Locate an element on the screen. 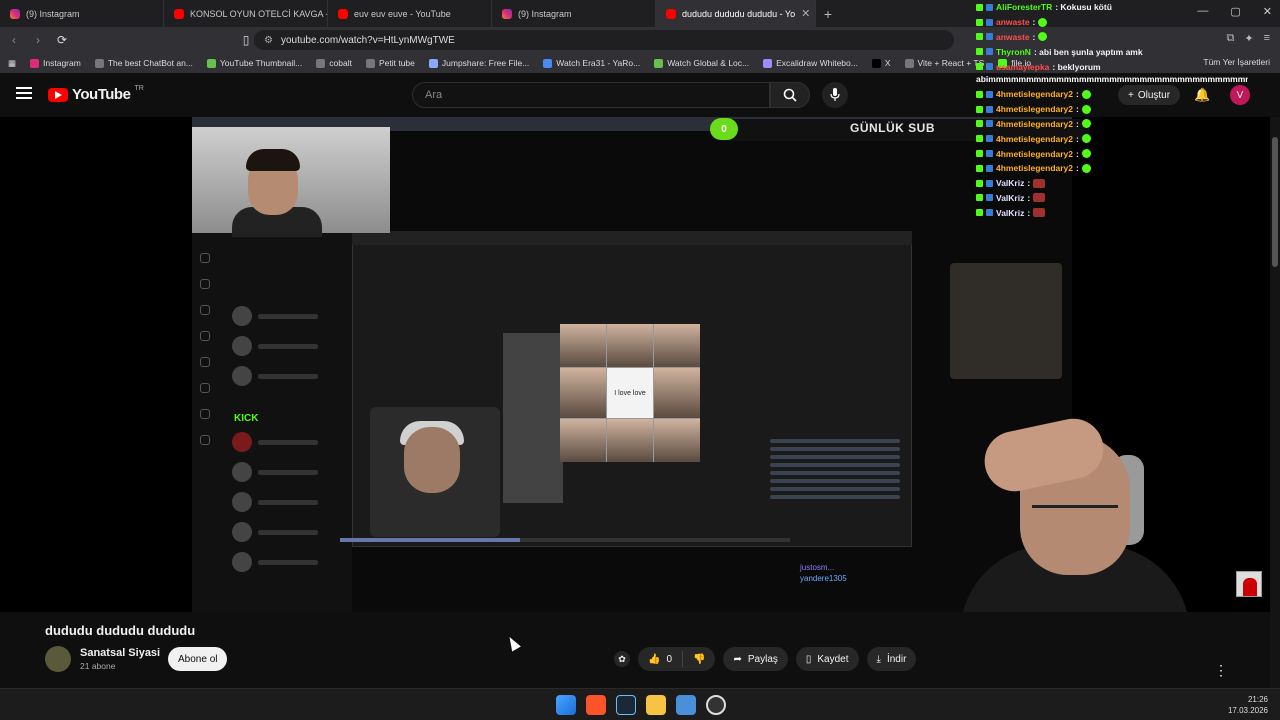  youtube-icon is located at coordinates (671, 13).